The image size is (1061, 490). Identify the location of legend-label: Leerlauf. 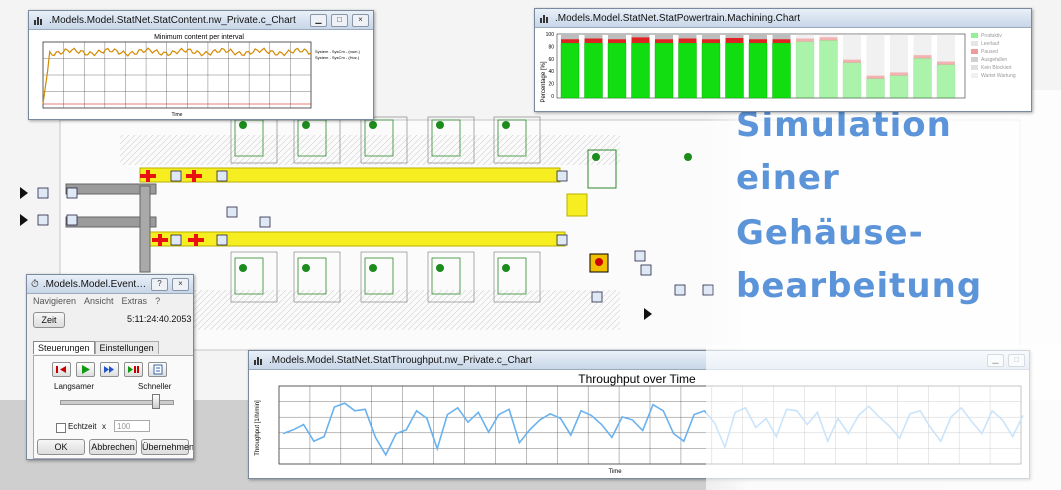
(990, 44).